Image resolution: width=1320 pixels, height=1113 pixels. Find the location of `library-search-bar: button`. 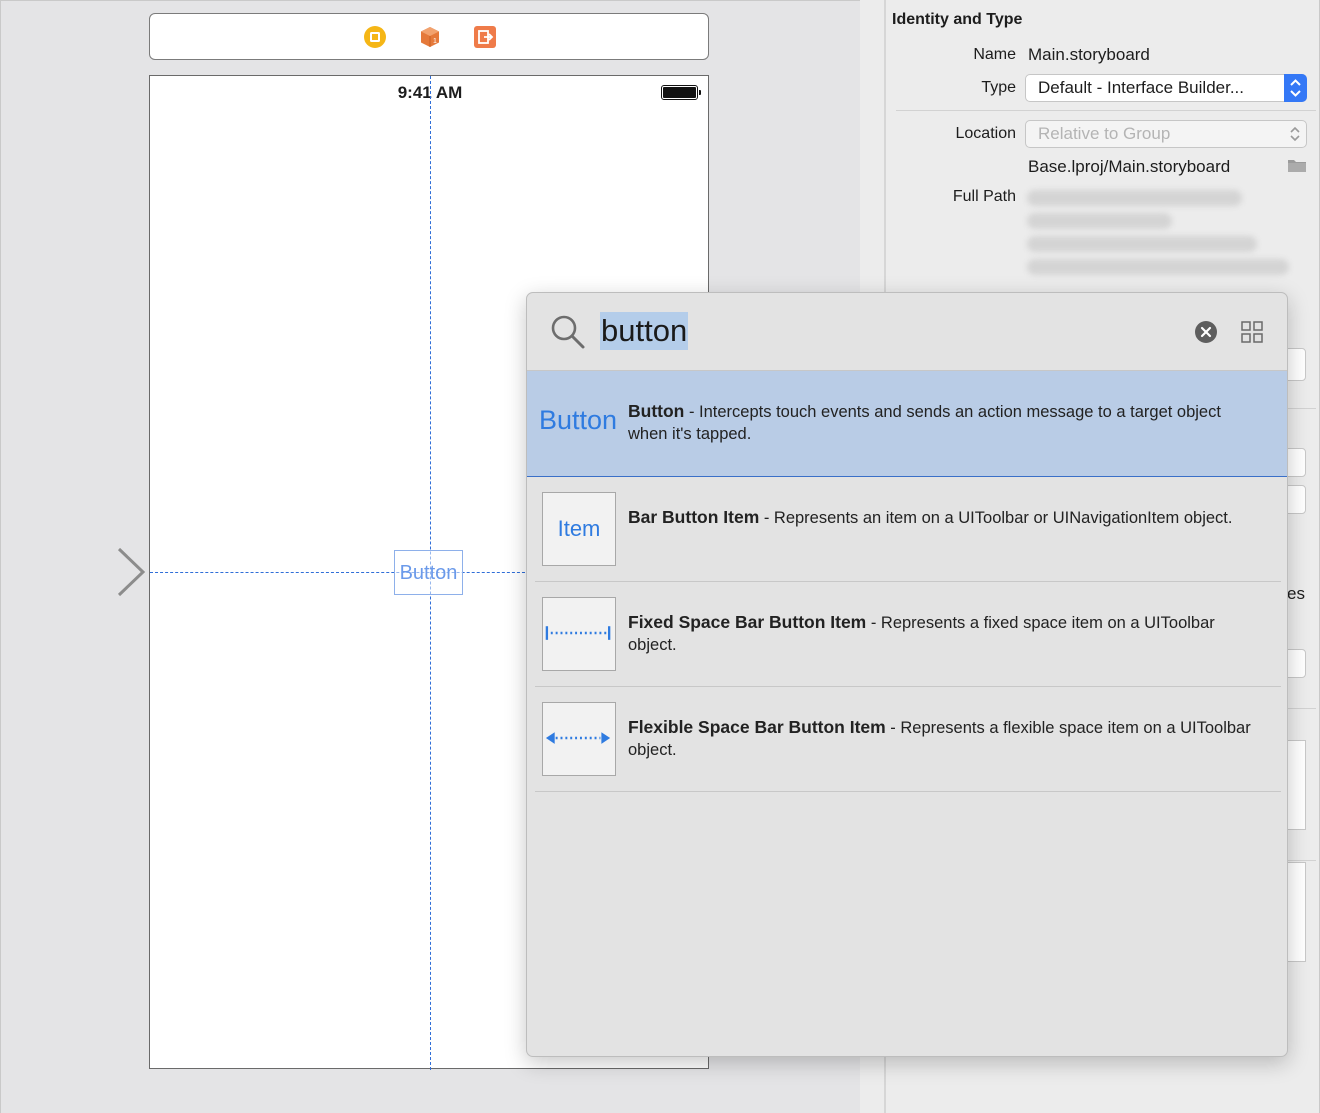

library-search-bar: button is located at coordinates (907, 332).